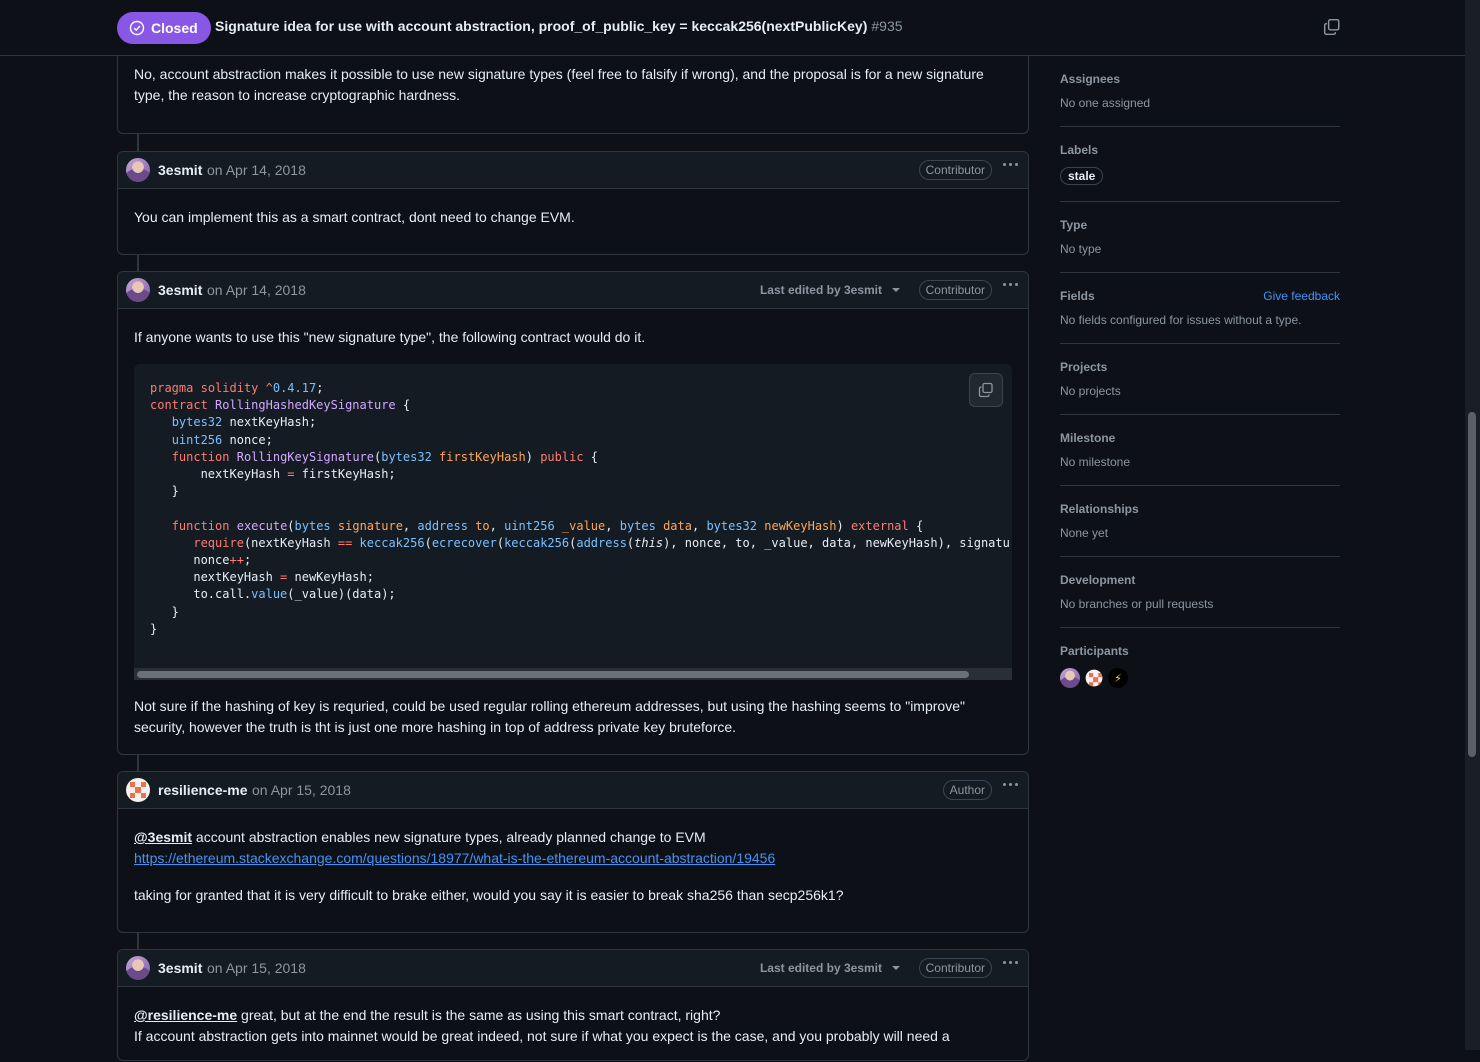 The width and height of the screenshot is (1480, 1062). I want to click on sidebar-title: Milestone, so click(1088, 438).